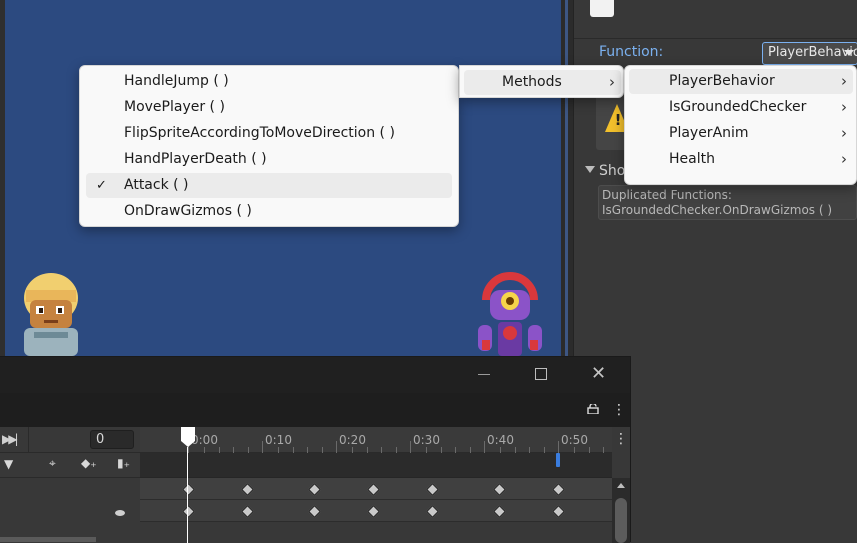  What do you see at coordinates (269, 81) in the screenshot?
I see `method-menu-item: HandleJump ( )` at bounding box center [269, 81].